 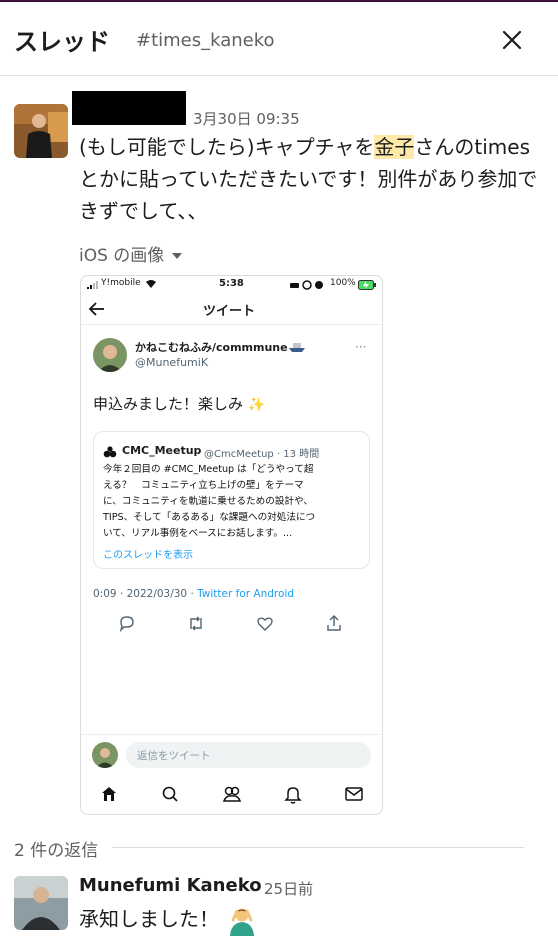 What do you see at coordinates (262, 454) in the screenshot?
I see `quote-author-handle: @CmcMeetup · 13 時間` at bounding box center [262, 454].